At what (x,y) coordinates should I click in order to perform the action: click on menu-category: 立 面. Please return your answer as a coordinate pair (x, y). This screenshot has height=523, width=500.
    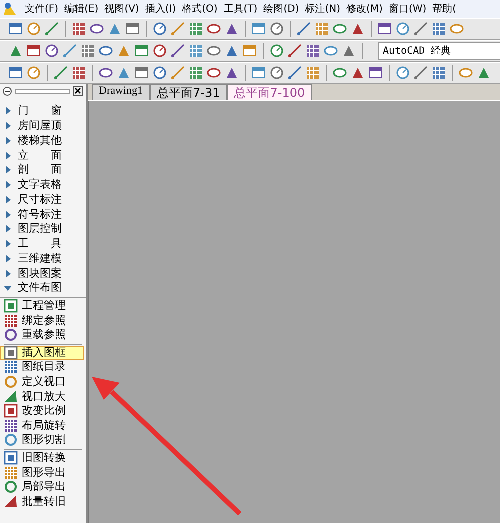
    Looking at the image, I should click on (43, 155).